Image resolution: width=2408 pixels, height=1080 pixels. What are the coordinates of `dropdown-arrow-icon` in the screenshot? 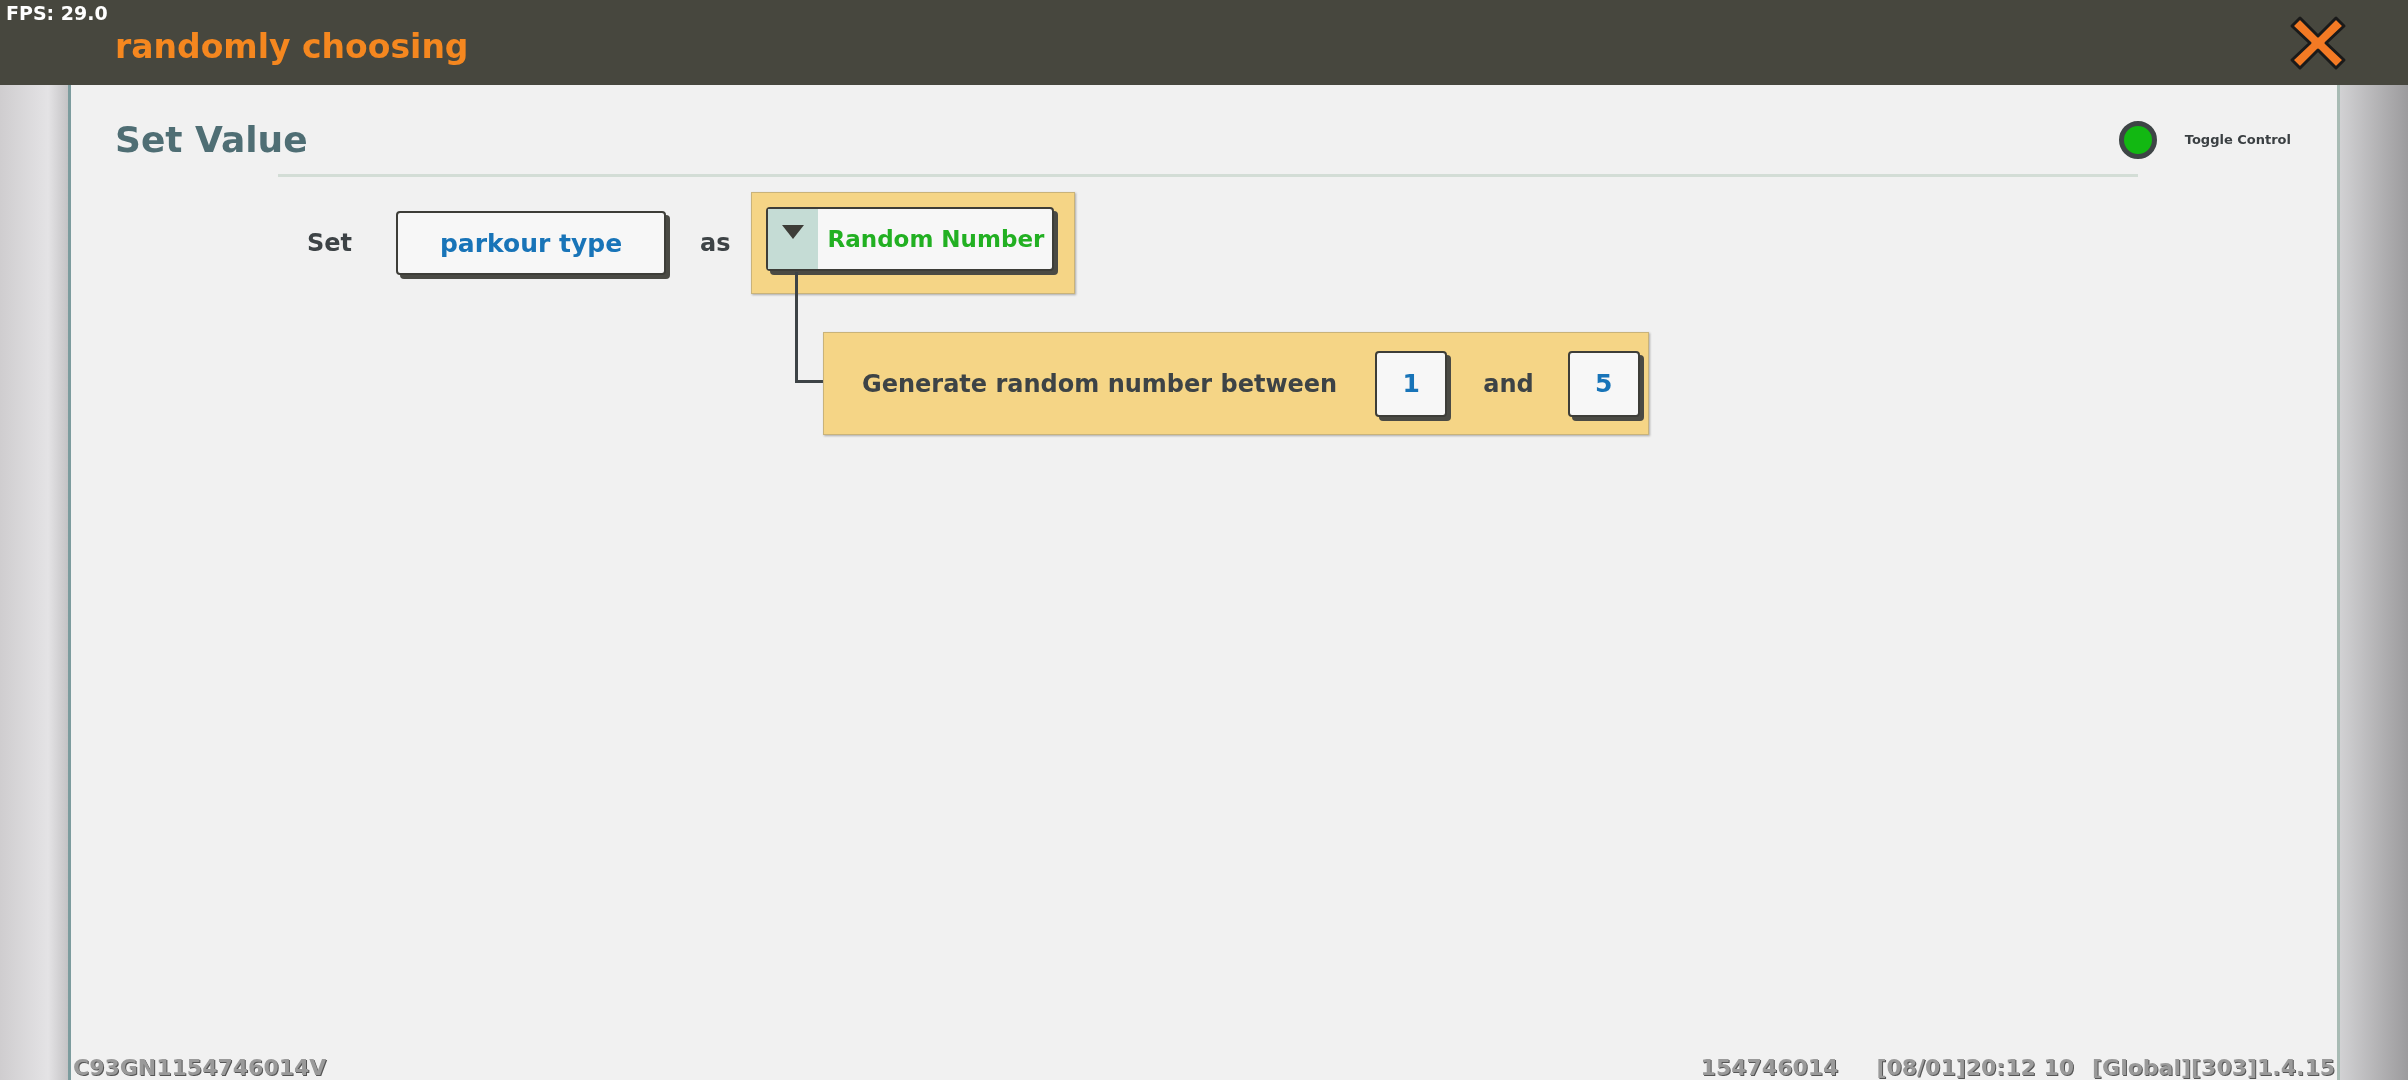 It's located at (792, 232).